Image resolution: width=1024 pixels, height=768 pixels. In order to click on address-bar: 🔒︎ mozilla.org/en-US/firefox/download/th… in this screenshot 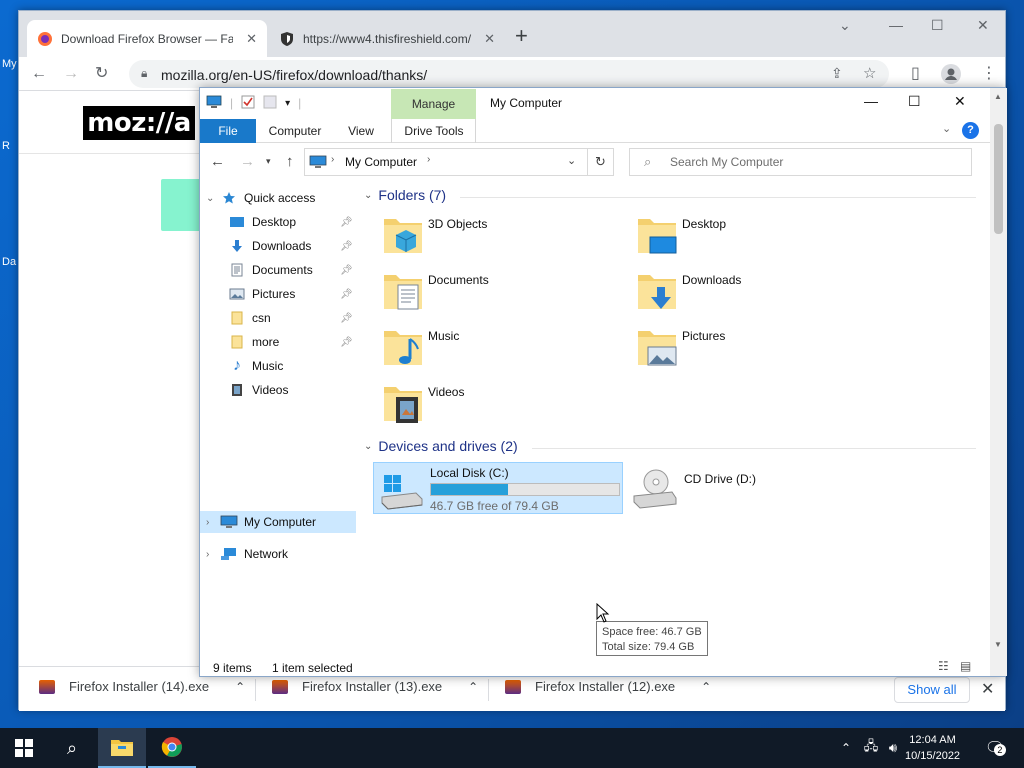, I will do `click(509, 74)`.